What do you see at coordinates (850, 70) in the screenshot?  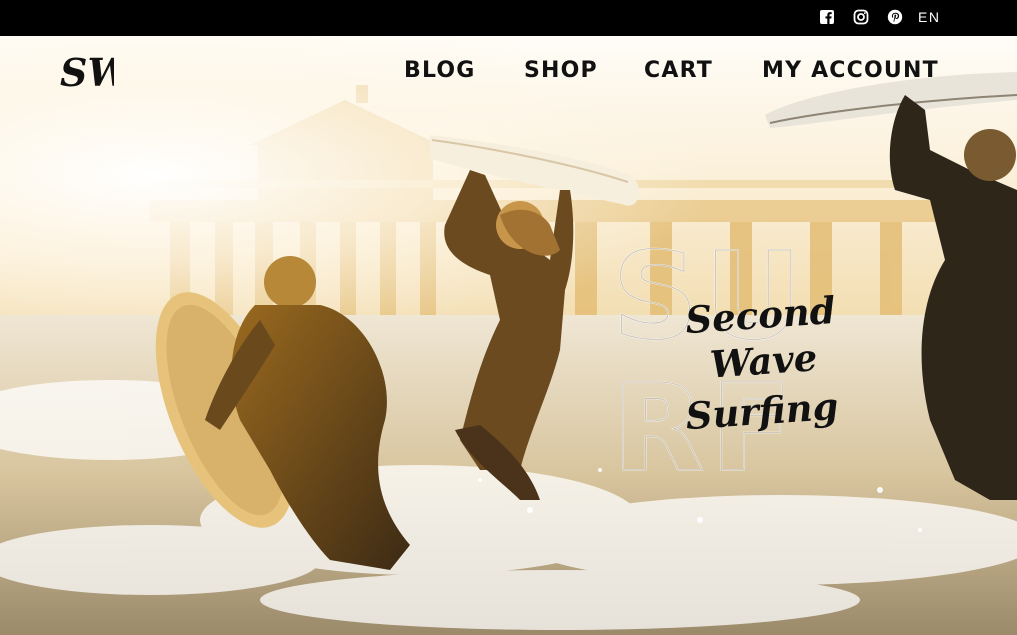 I see `nav-my-account: MY ACCOUNT` at bounding box center [850, 70].